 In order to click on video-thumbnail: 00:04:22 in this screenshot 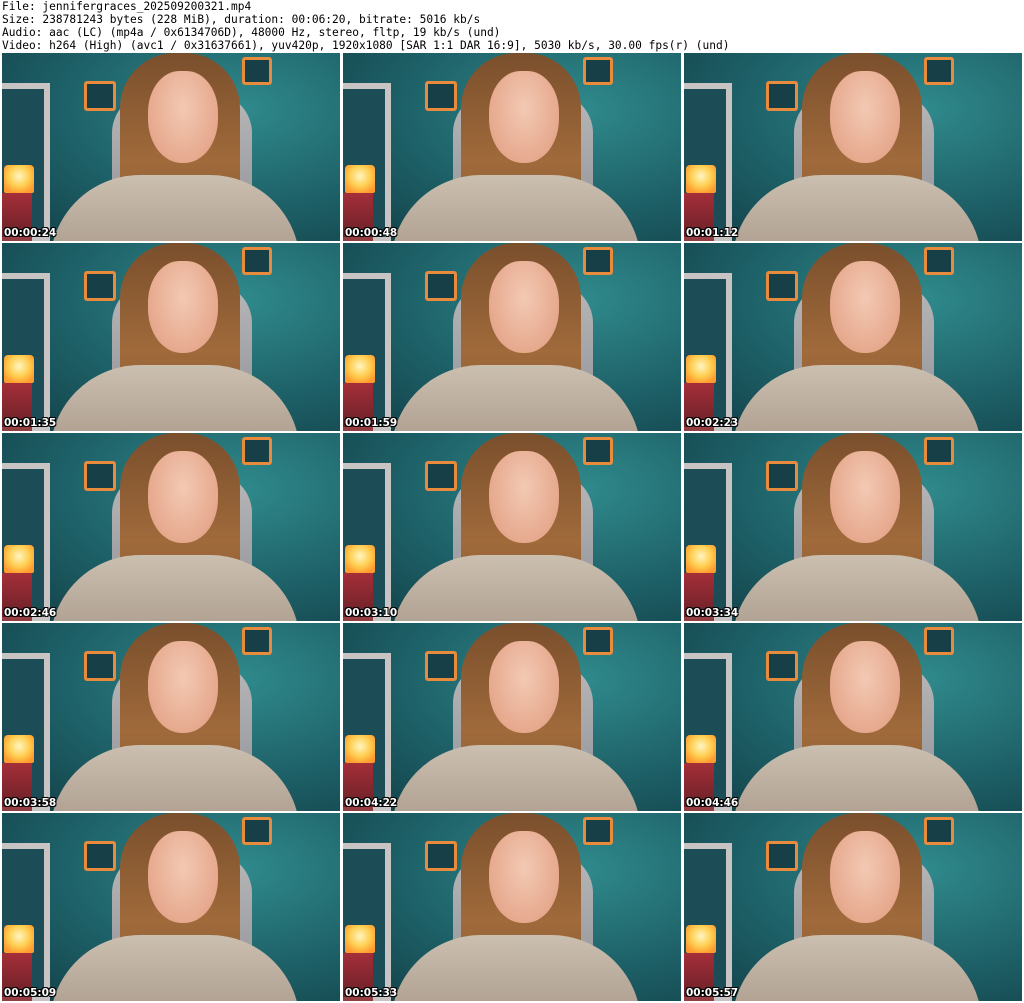, I will do `click(512, 717)`.